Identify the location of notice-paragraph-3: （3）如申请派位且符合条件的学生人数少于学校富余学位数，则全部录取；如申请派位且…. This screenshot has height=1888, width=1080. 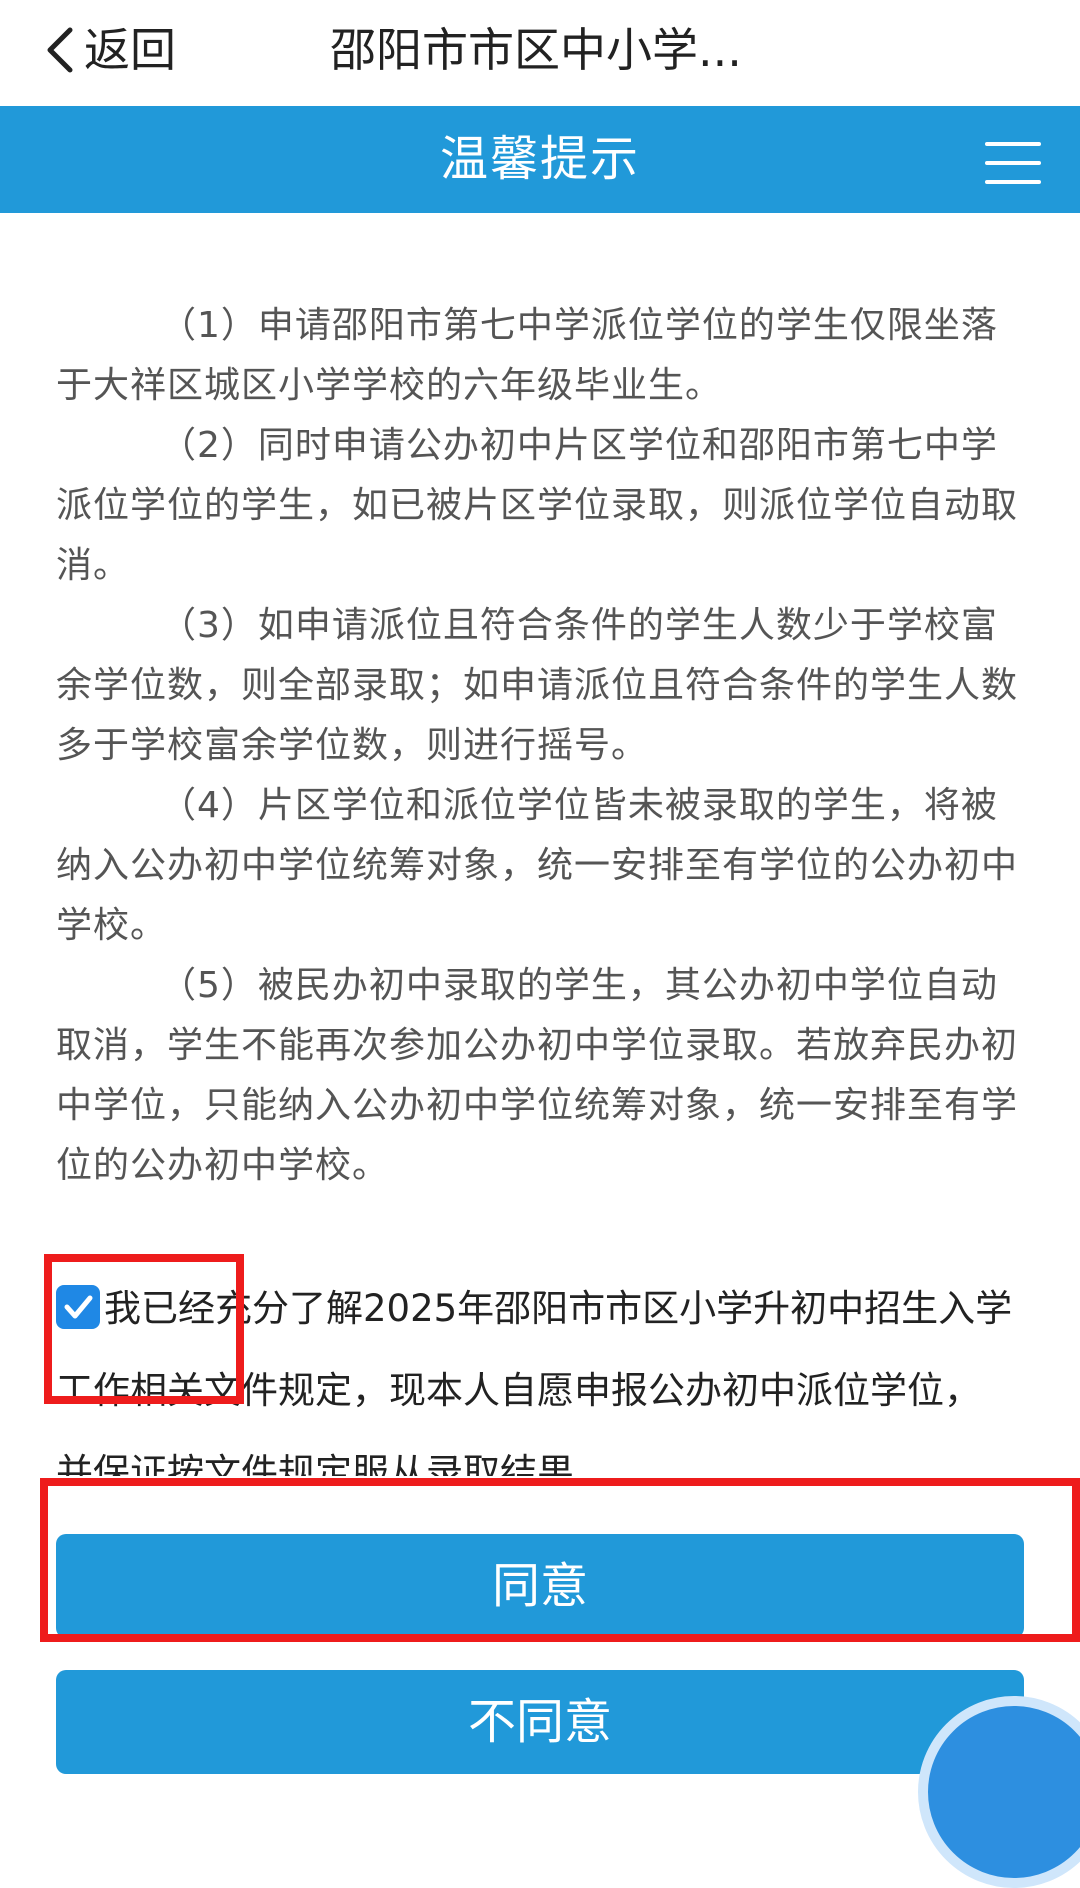
(537, 685).